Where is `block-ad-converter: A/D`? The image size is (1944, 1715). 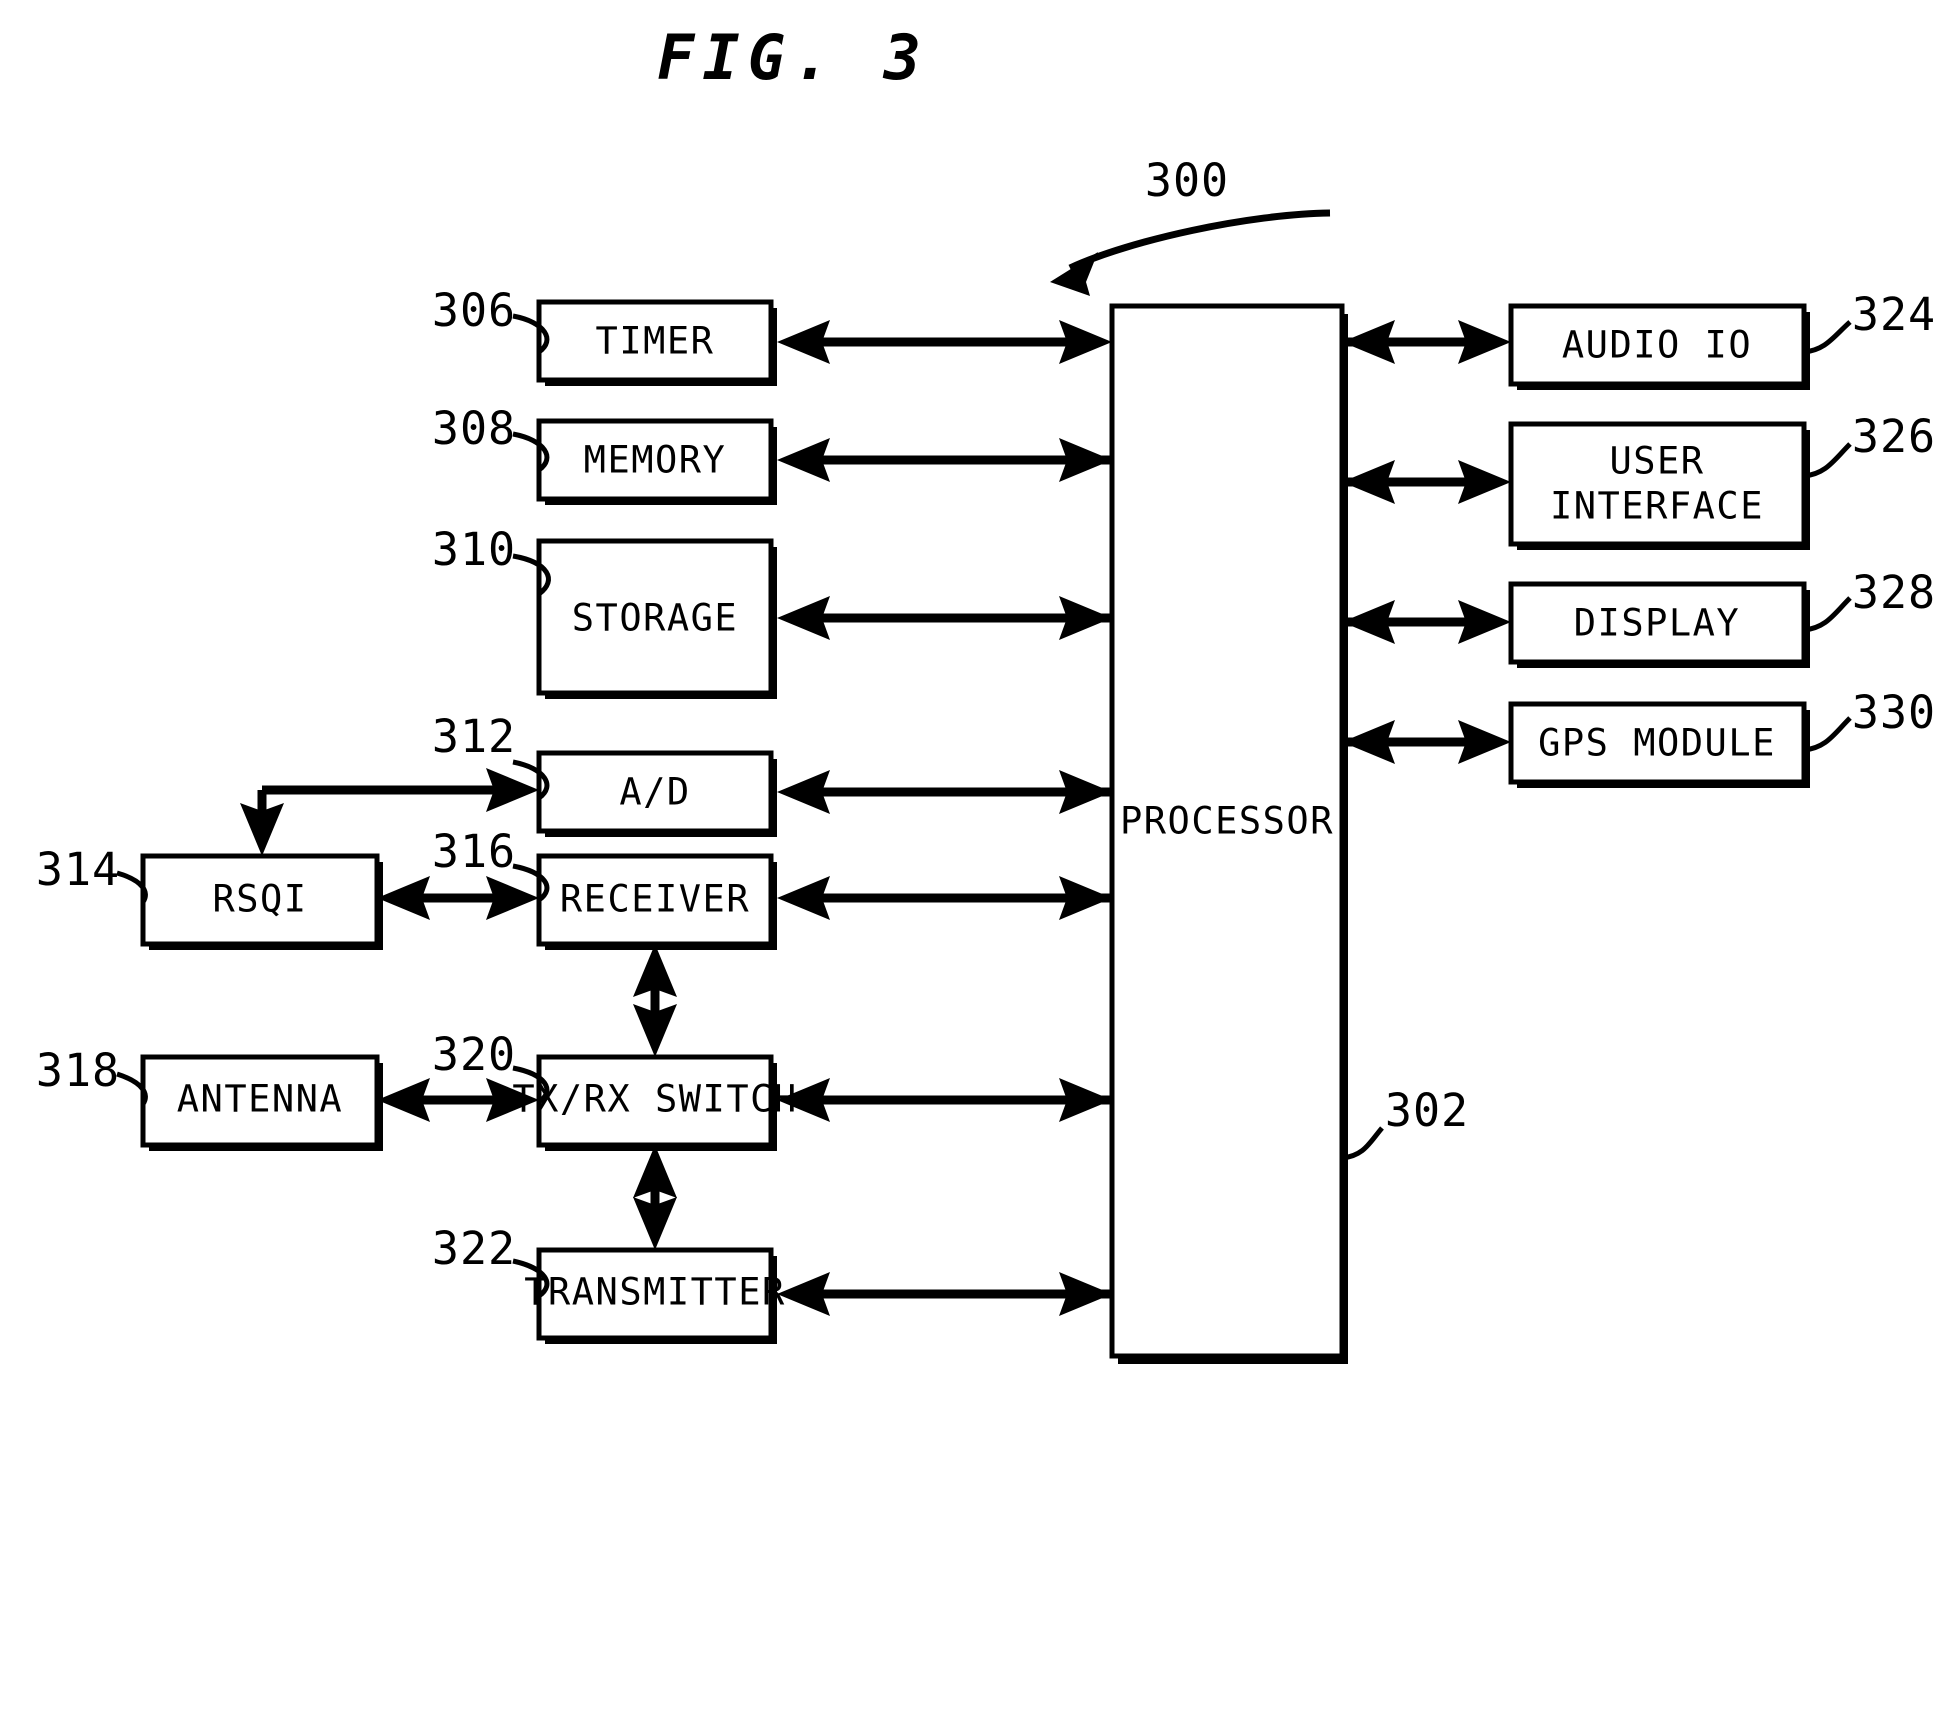 block-ad-converter: A/D is located at coordinates (656, 793).